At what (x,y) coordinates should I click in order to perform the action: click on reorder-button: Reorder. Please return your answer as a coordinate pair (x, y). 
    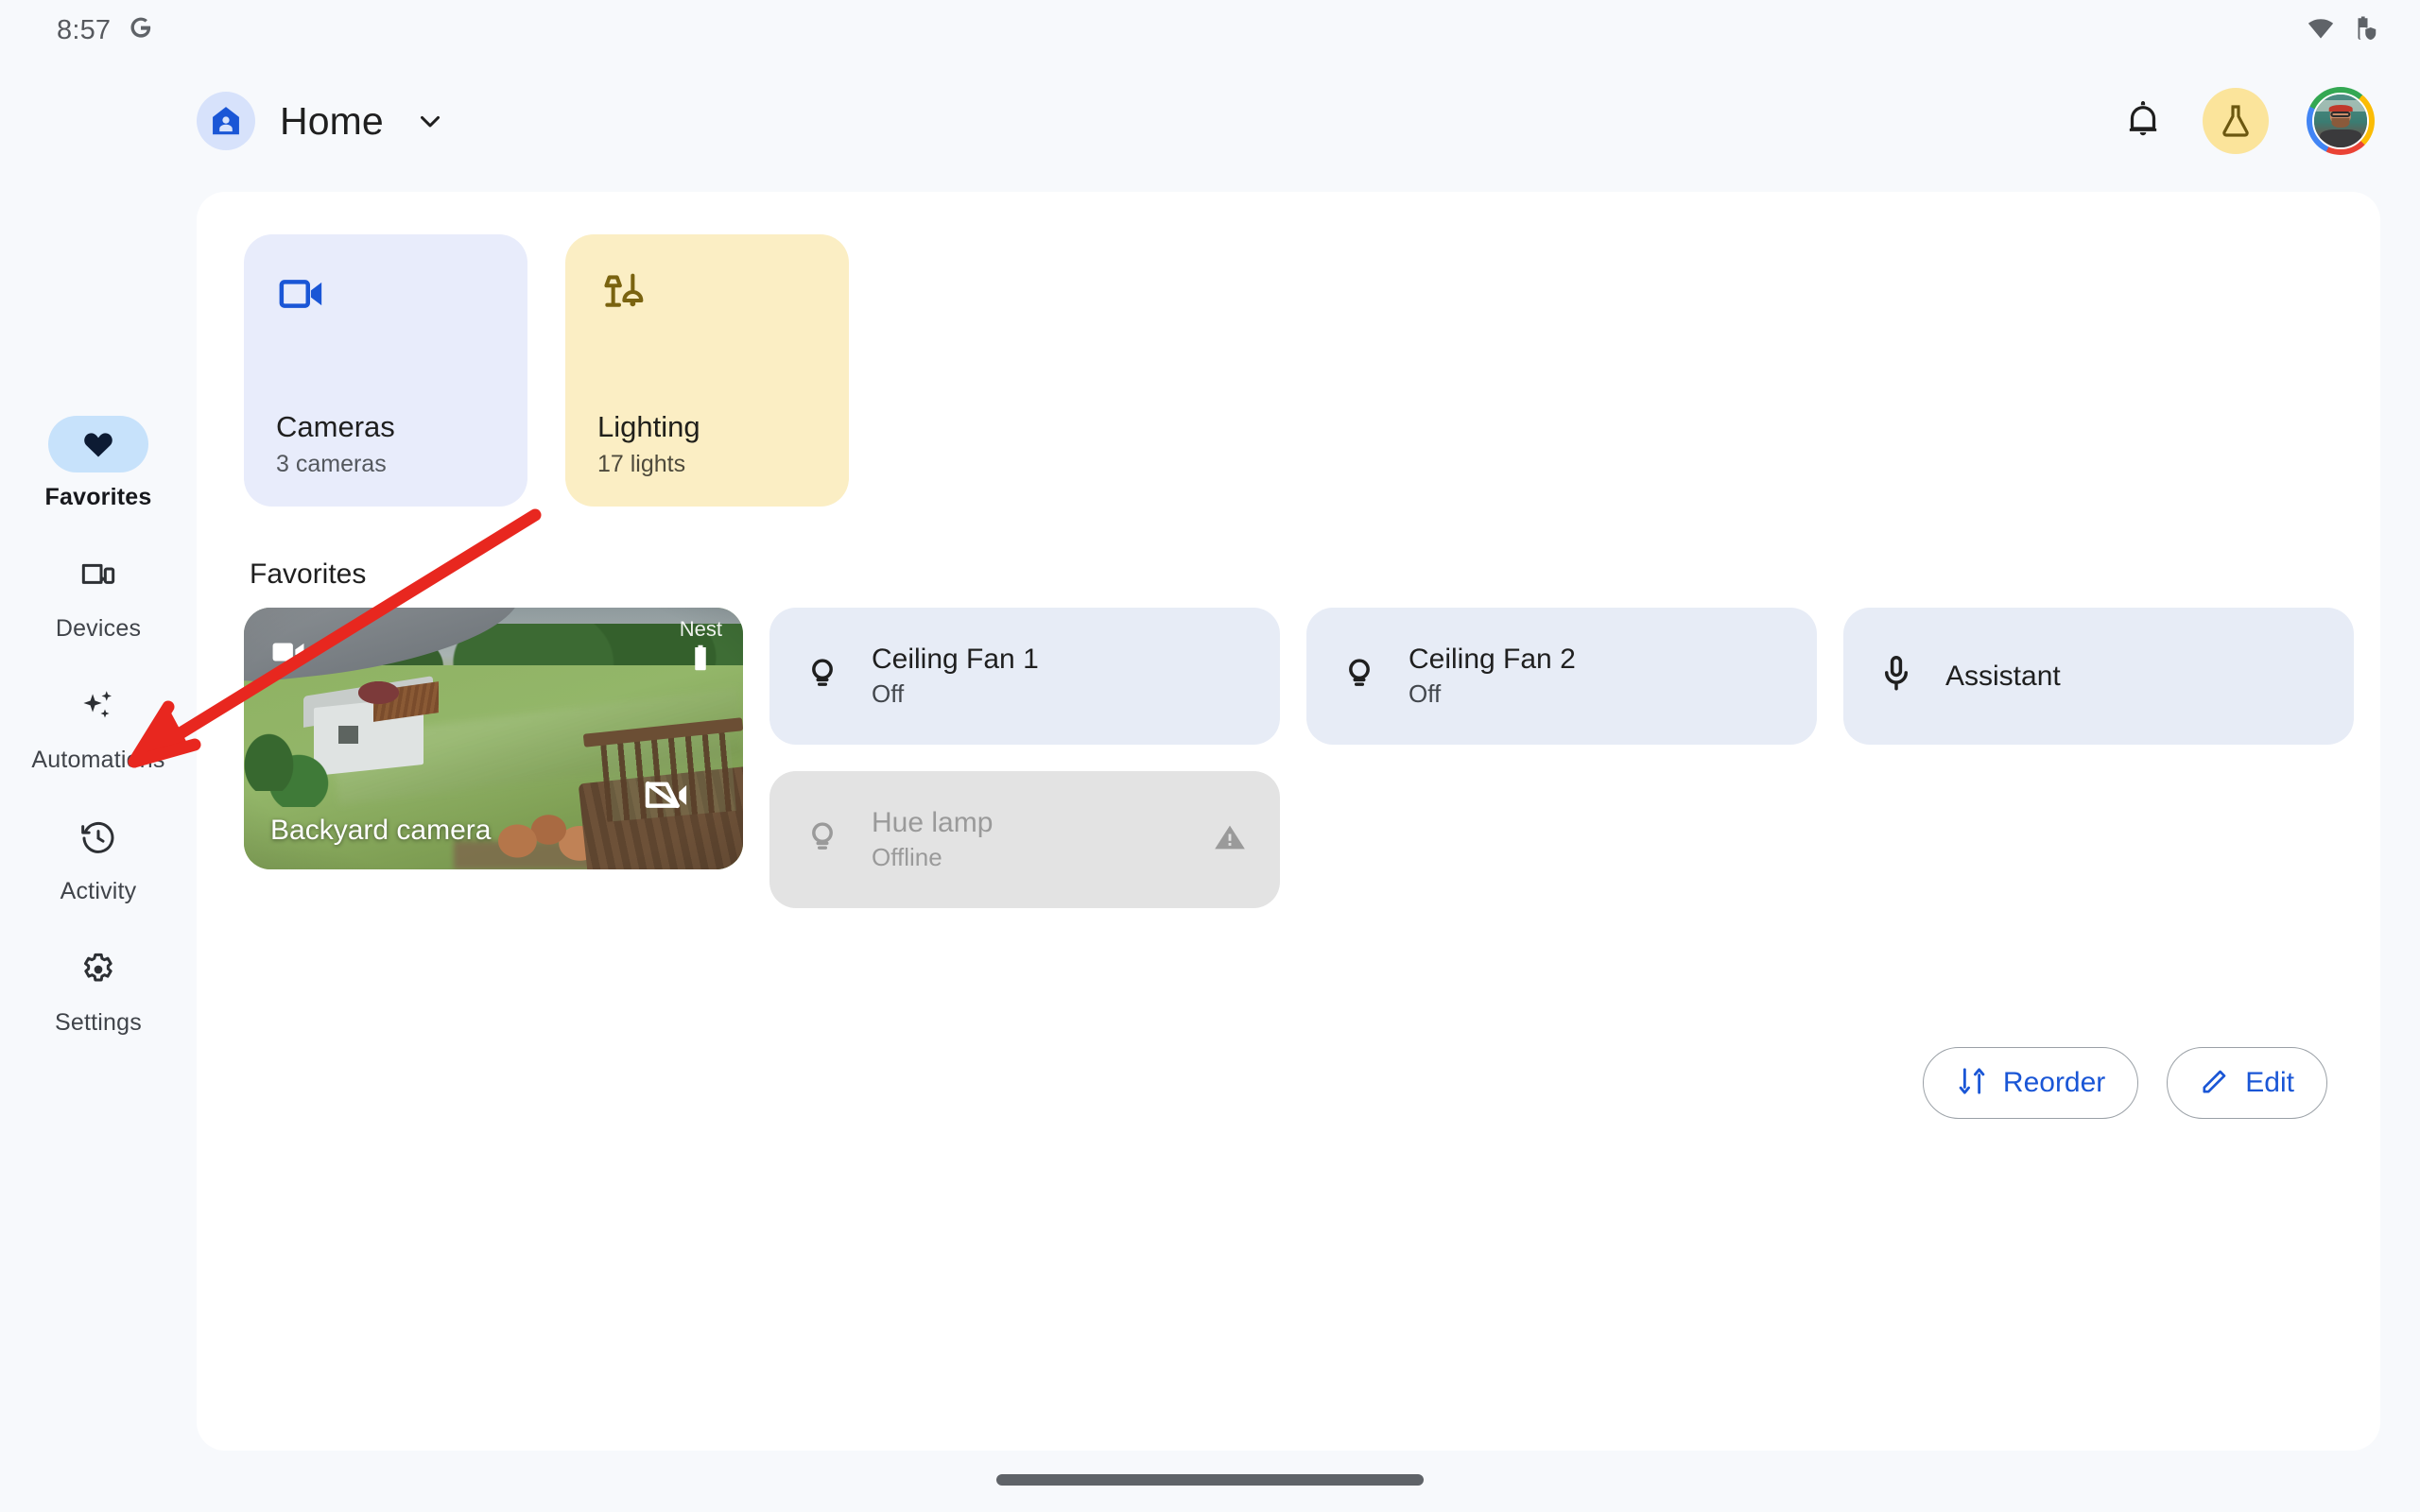
    Looking at the image, I should click on (2031, 1083).